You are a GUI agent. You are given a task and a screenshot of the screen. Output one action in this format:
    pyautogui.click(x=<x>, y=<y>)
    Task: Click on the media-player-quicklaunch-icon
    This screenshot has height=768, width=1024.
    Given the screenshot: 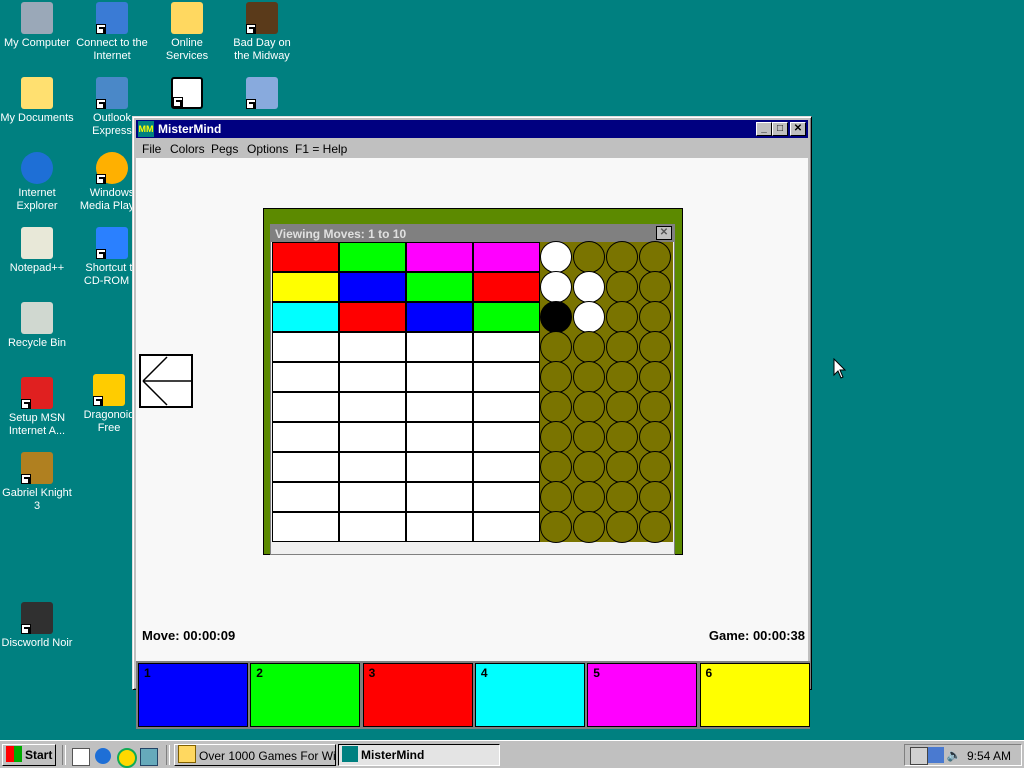 What is the action you would take?
    pyautogui.click(x=127, y=758)
    